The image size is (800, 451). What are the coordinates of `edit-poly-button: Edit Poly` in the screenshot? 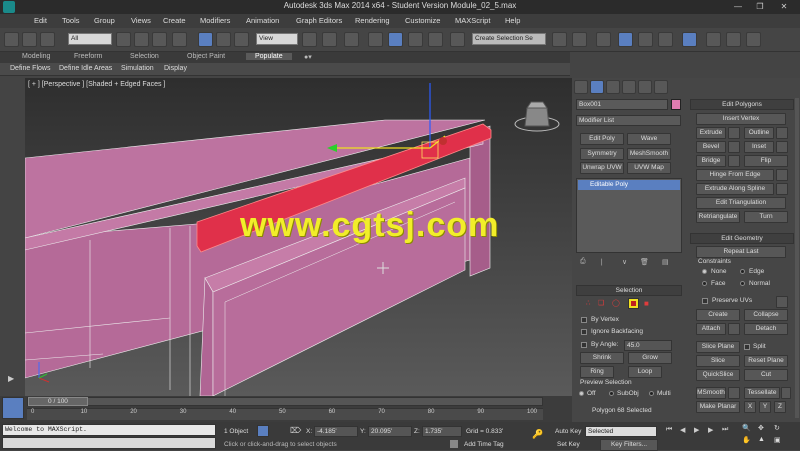 It's located at (602, 139).